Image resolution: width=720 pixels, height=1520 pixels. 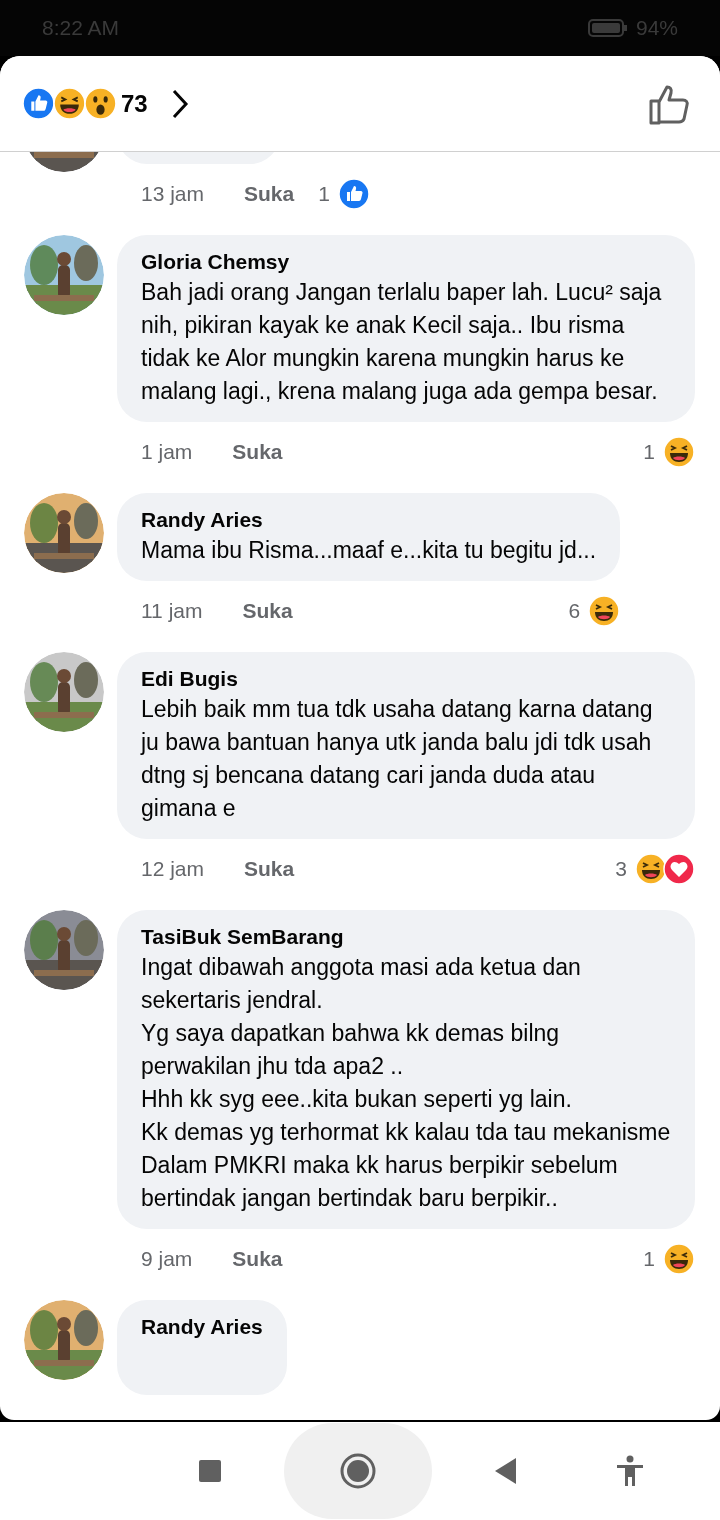 What do you see at coordinates (173, 194) in the screenshot?
I see `comment-time: 13 jam` at bounding box center [173, 194].